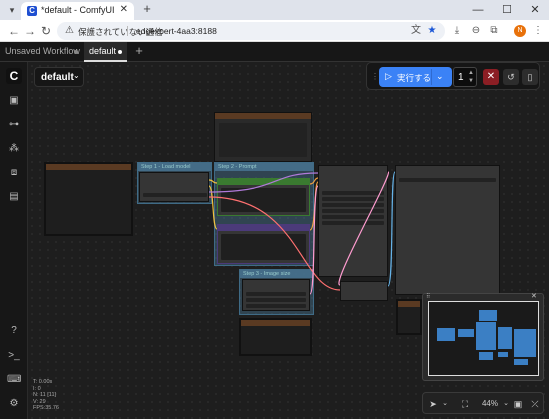  Describe the element at coordinates (213, 181) in the screenshot. I see `link-clip` at that location.